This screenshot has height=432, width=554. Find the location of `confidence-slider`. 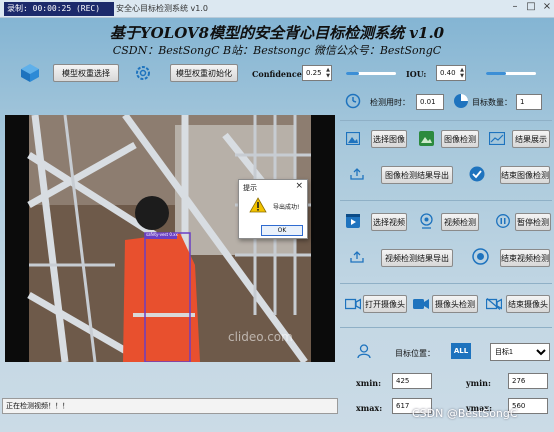

confidence-slider is located at coordinates (371, 73).